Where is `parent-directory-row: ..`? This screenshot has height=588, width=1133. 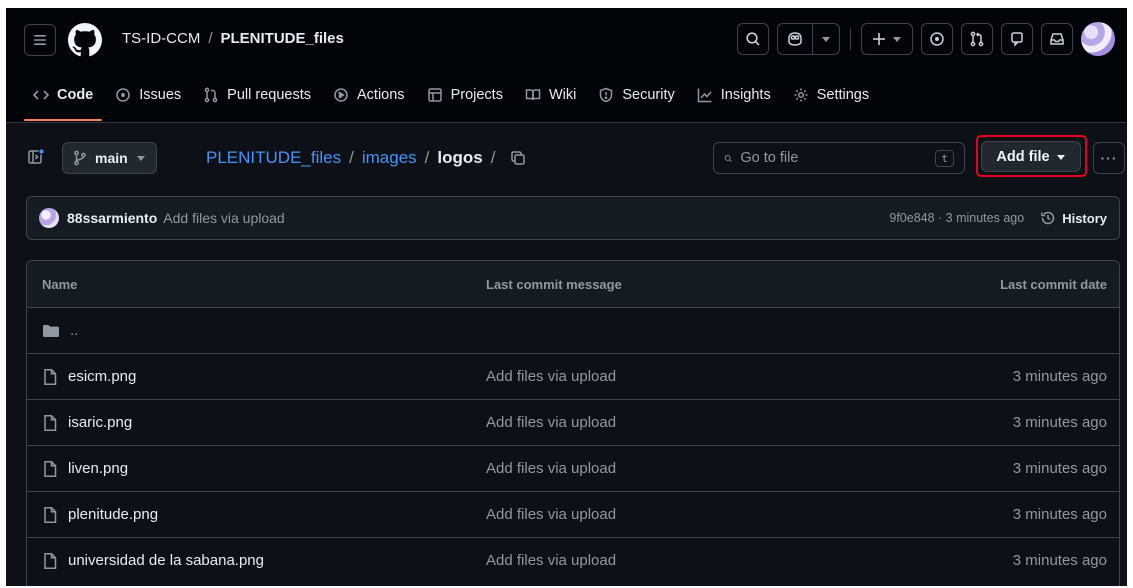
parent-directory-row: .. is located at coordinates (573, 330).